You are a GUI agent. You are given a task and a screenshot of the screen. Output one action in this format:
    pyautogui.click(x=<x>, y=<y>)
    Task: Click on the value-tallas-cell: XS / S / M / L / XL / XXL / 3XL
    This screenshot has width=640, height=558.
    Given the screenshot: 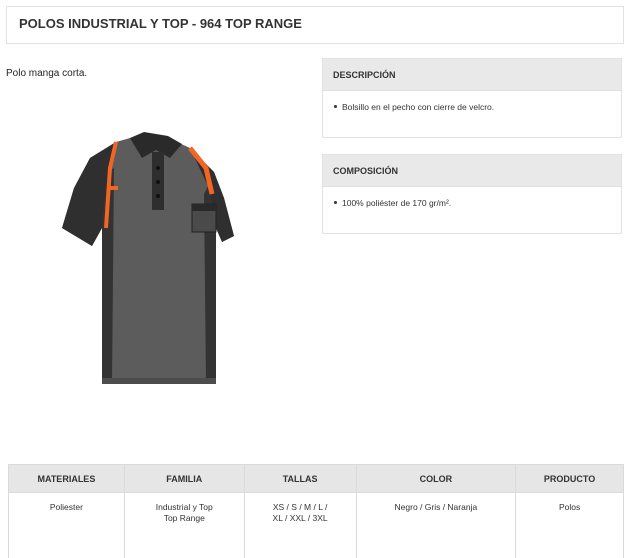 What is the action you would take?
    pyautogui.click(x=300, y=525)
    